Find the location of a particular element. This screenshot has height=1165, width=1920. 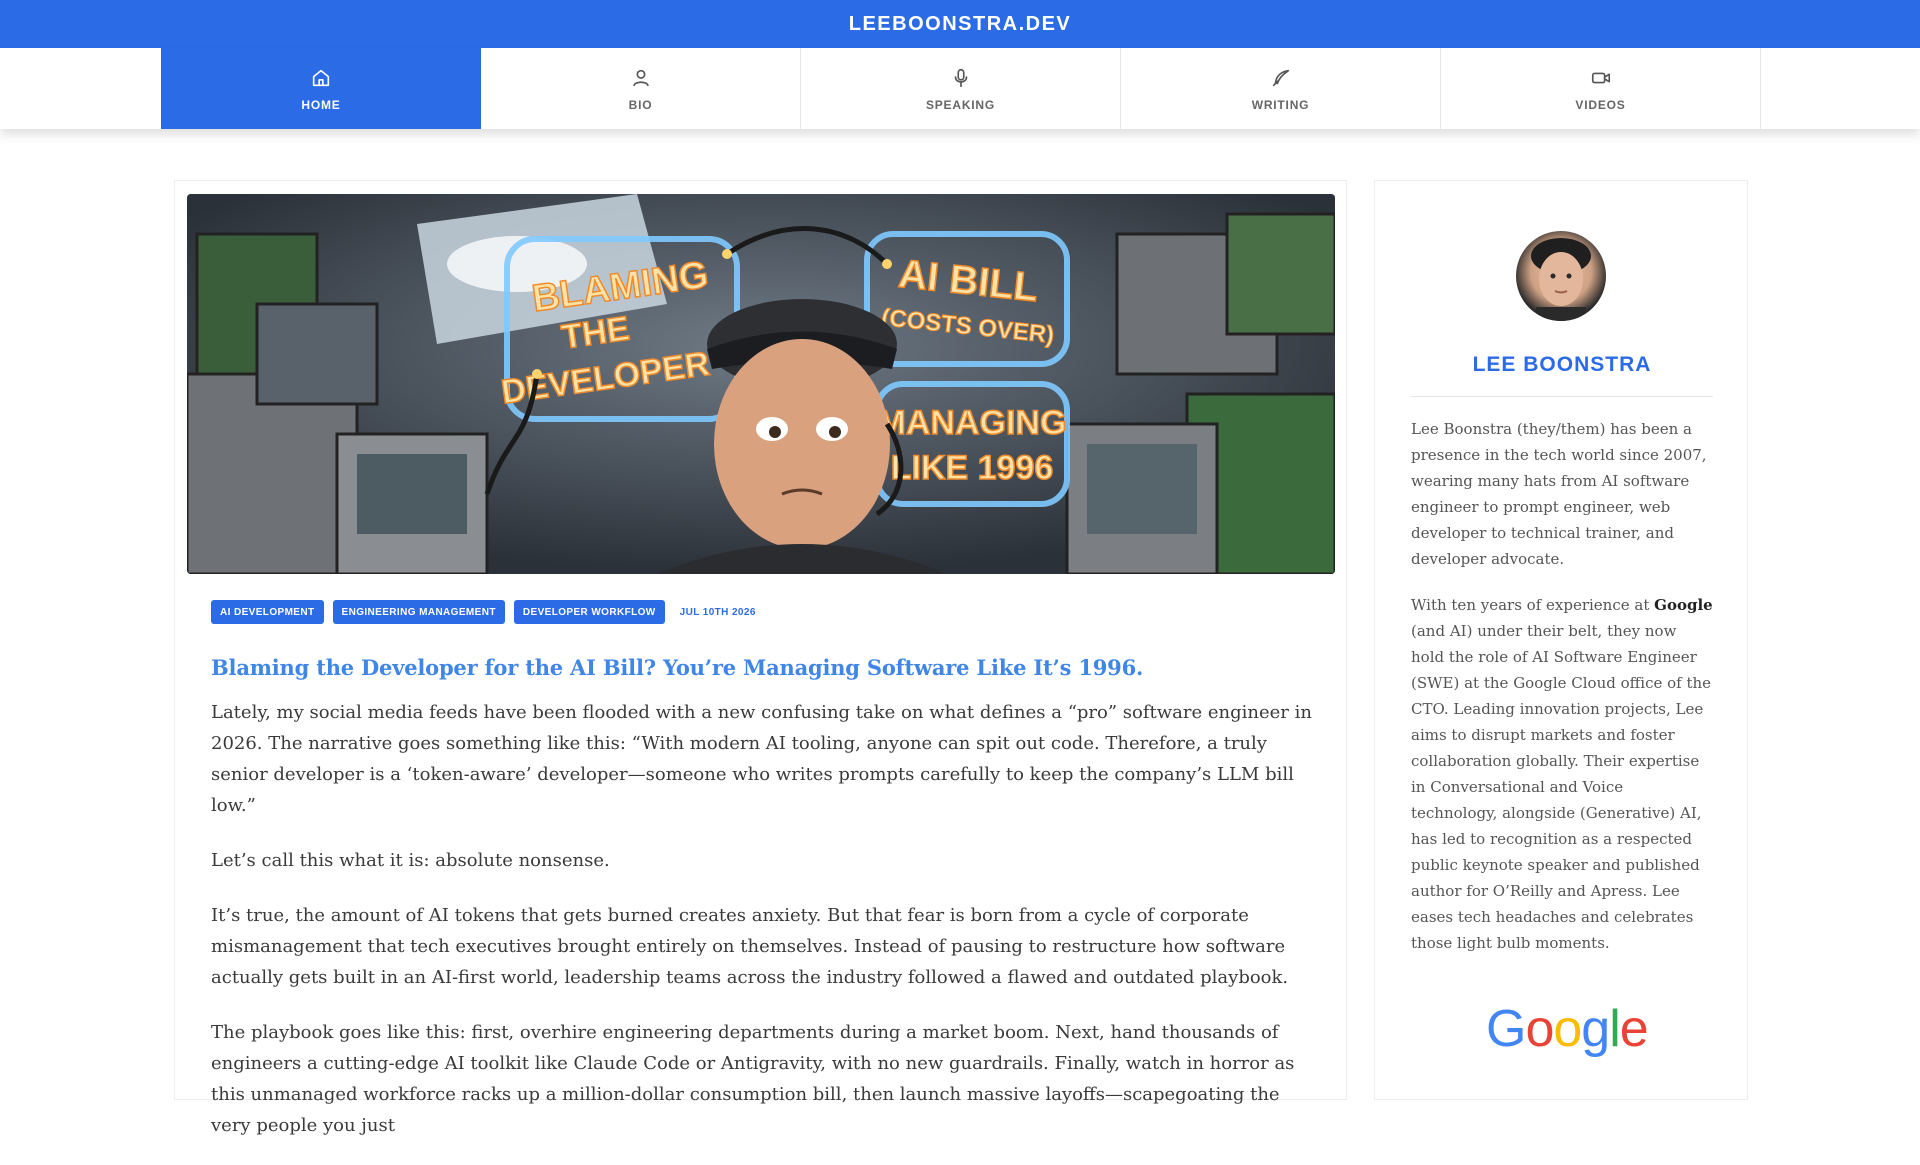

nav-item-speaking: SPEAKING is located at coordinates (961, 88).